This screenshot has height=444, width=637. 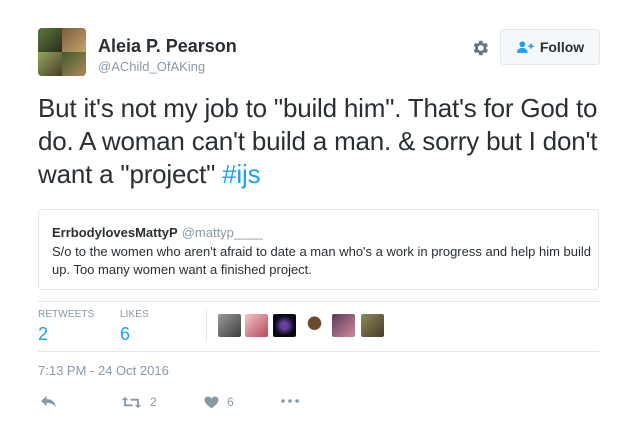 What do you see at coordinates (66, 314) in the screenshot?
I see `retweets-label: RETWEETS` at bounding box center [66, 314].